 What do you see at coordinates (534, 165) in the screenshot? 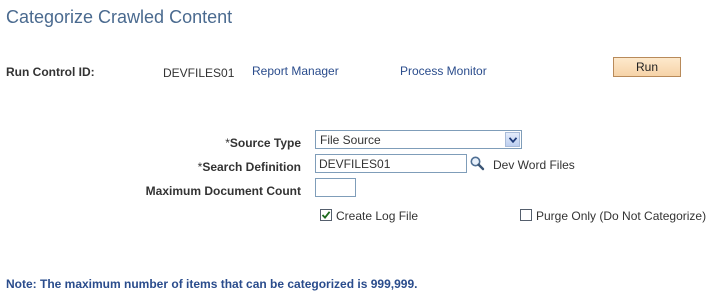
I see `search-definition-description: Dev Word Files` at bounding box center [534, 165].